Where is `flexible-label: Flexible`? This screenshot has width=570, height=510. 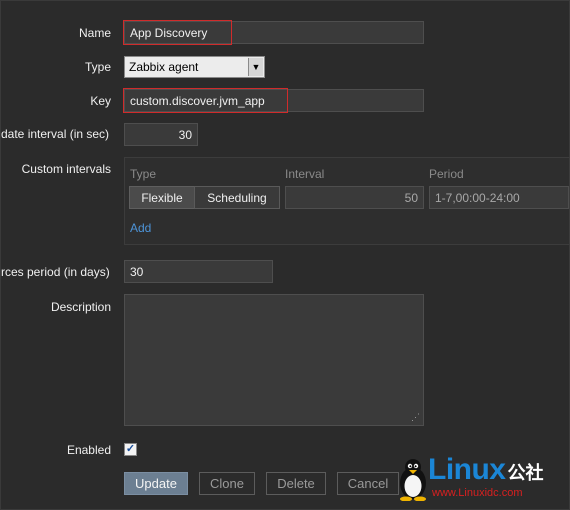
flexible-label: Flexible is located at coordinates (162, 197).